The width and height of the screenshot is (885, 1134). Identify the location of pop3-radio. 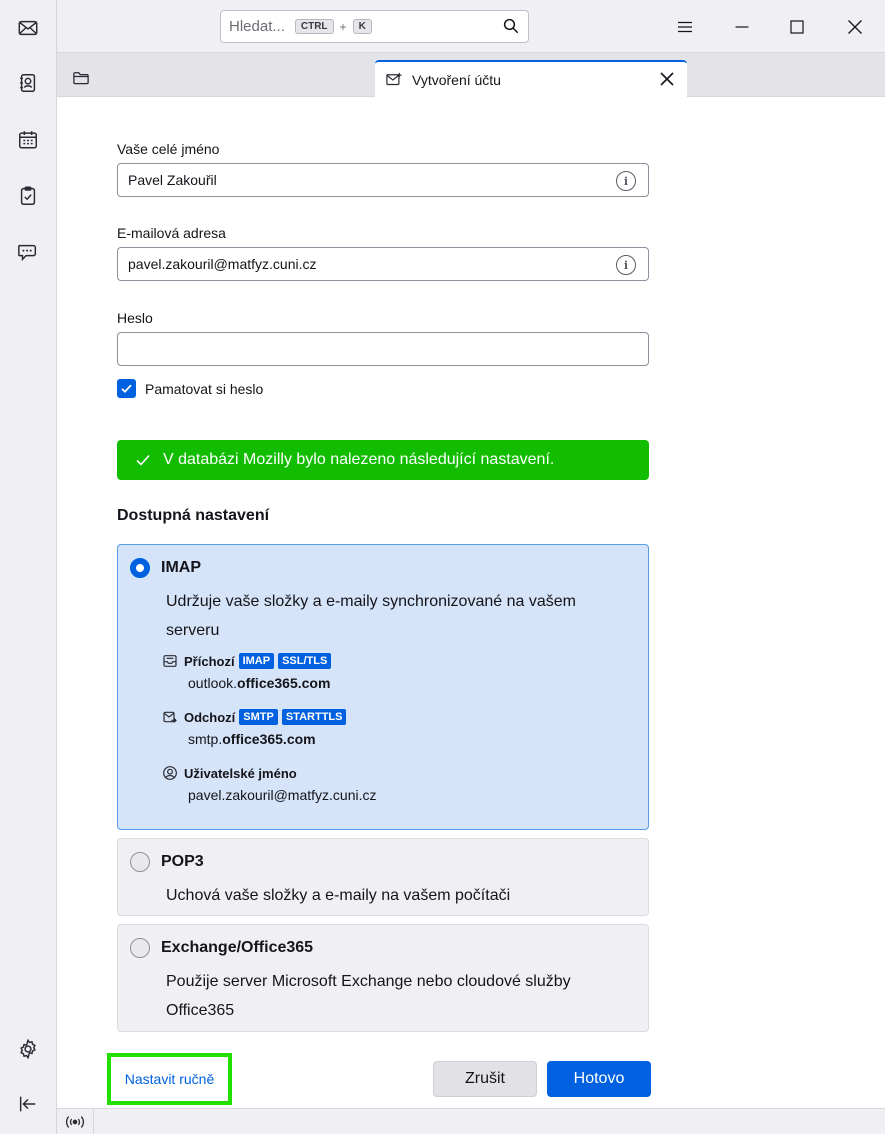
(140, 862).